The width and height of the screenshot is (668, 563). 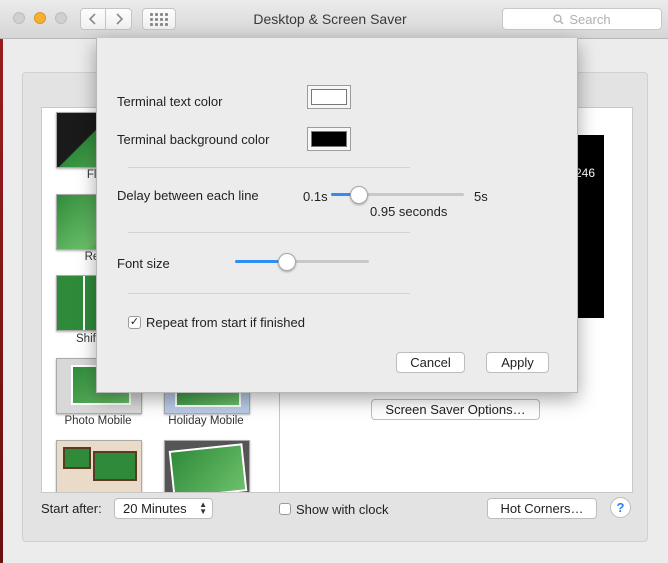 What do you see at coordinates (517, 362) in the screenshot?
I see `apply-button: Apply` at bounding box center [517, 362].